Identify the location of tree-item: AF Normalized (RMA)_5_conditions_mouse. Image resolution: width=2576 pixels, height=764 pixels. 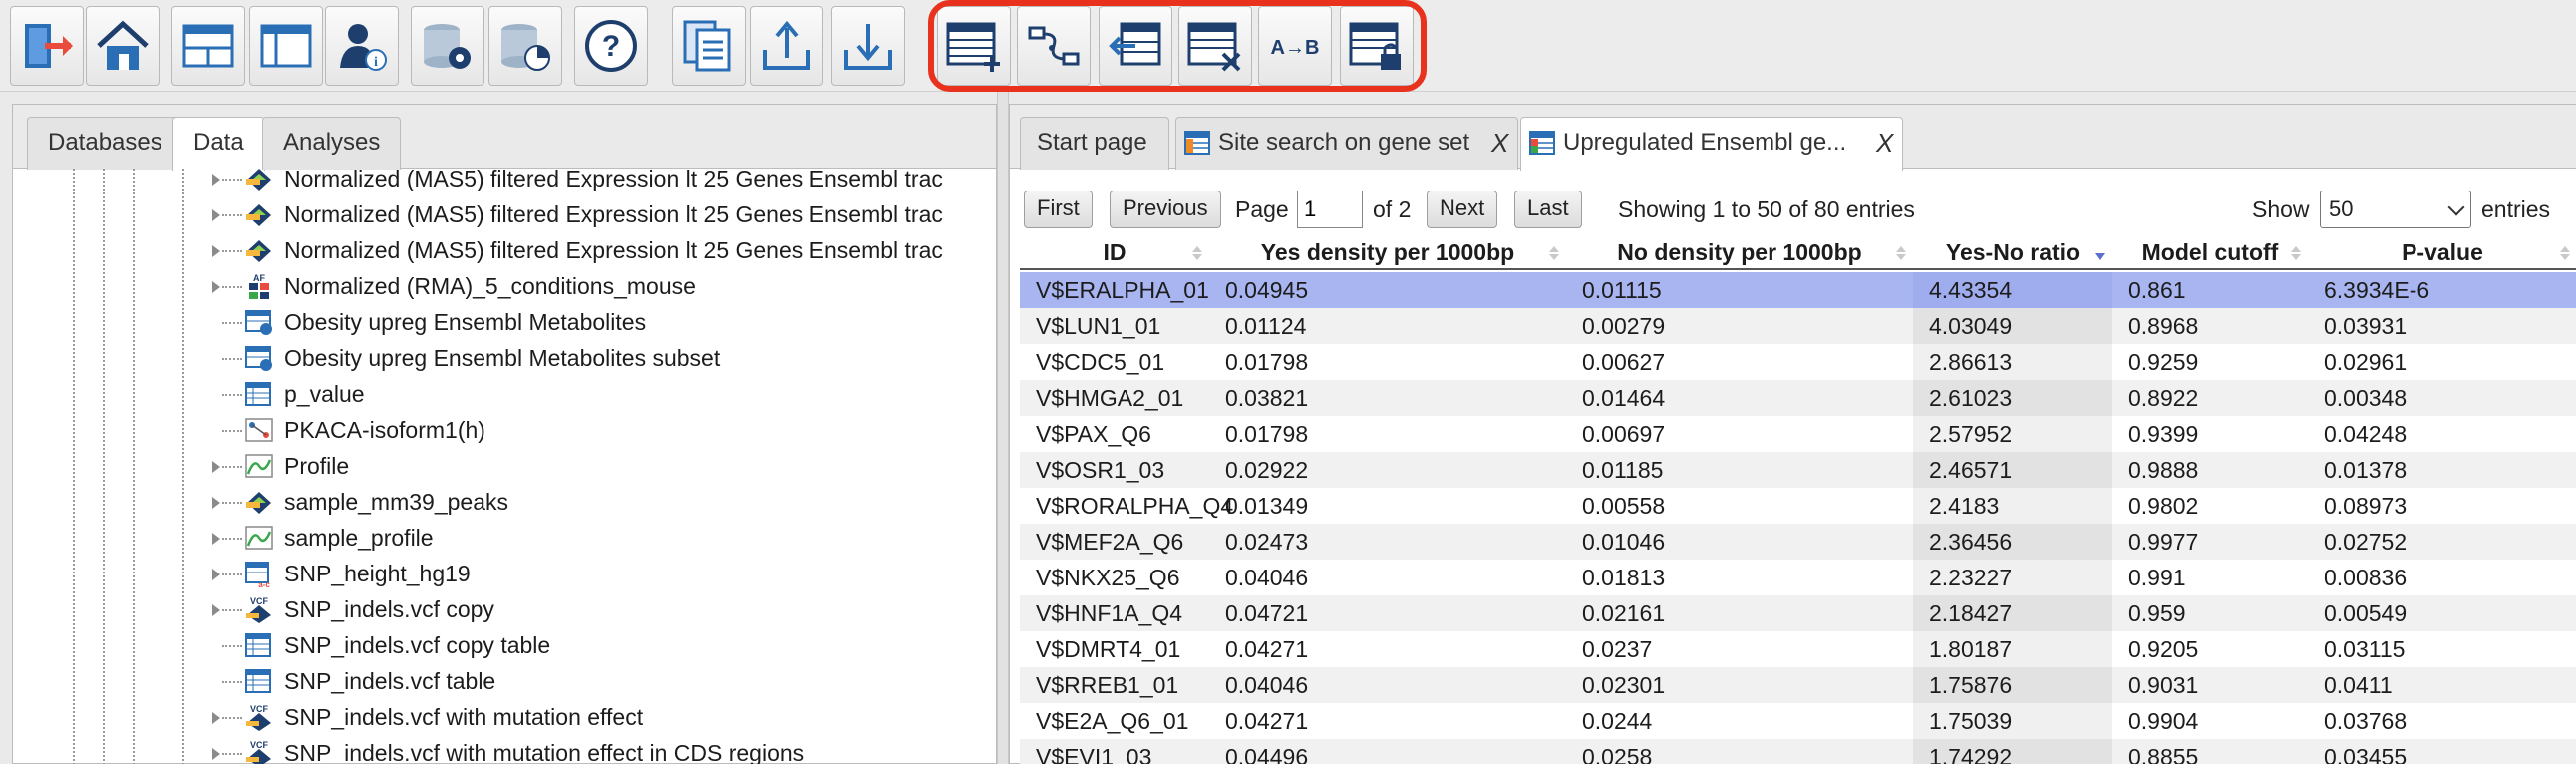
(504, 286).